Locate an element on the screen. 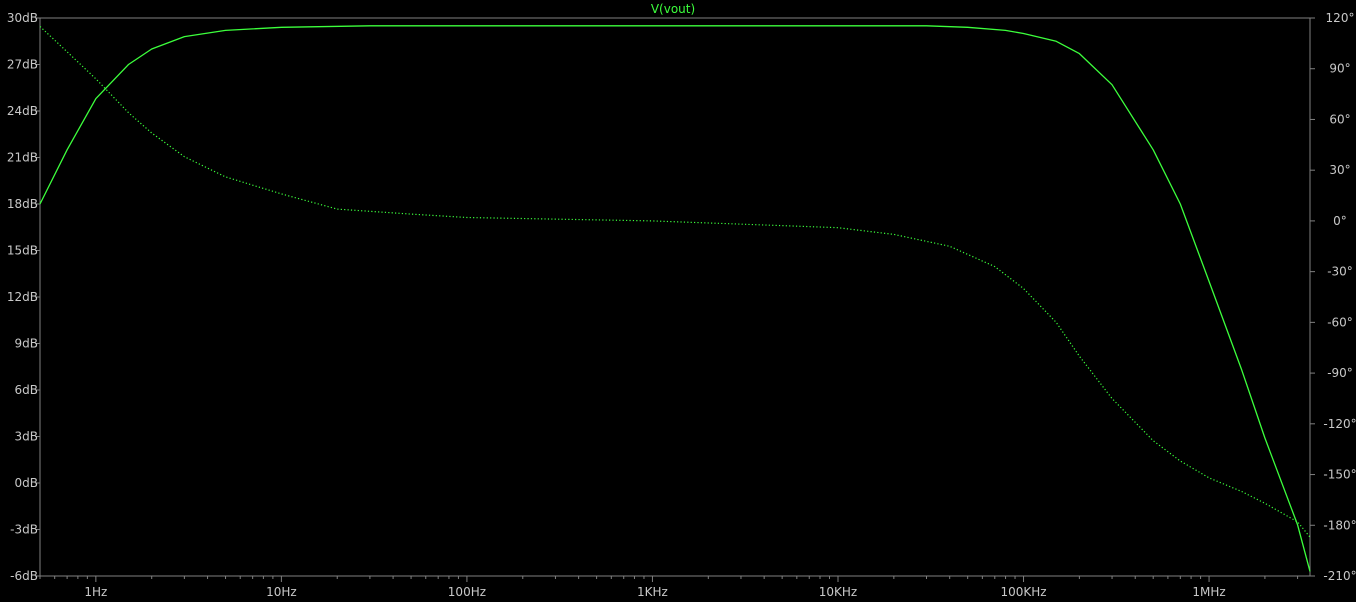 This screenshot has width=1356, height=602. y-right-tick-label: -210° is located at coordinates (1339, 576).